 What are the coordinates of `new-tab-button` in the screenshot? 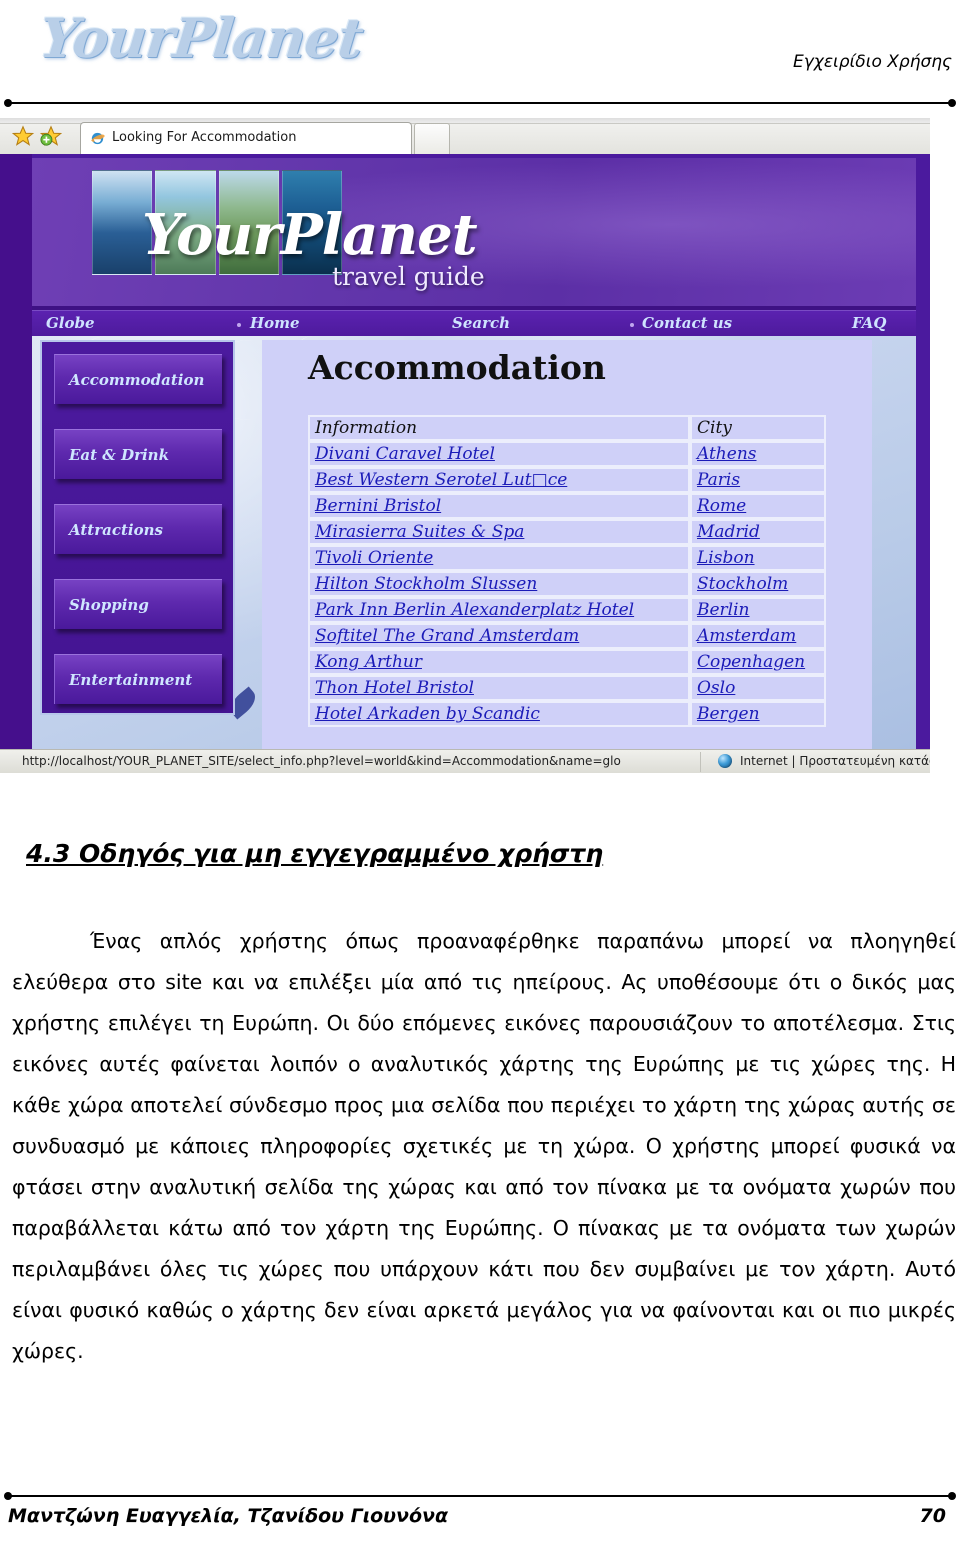 It's located at (432, 138).